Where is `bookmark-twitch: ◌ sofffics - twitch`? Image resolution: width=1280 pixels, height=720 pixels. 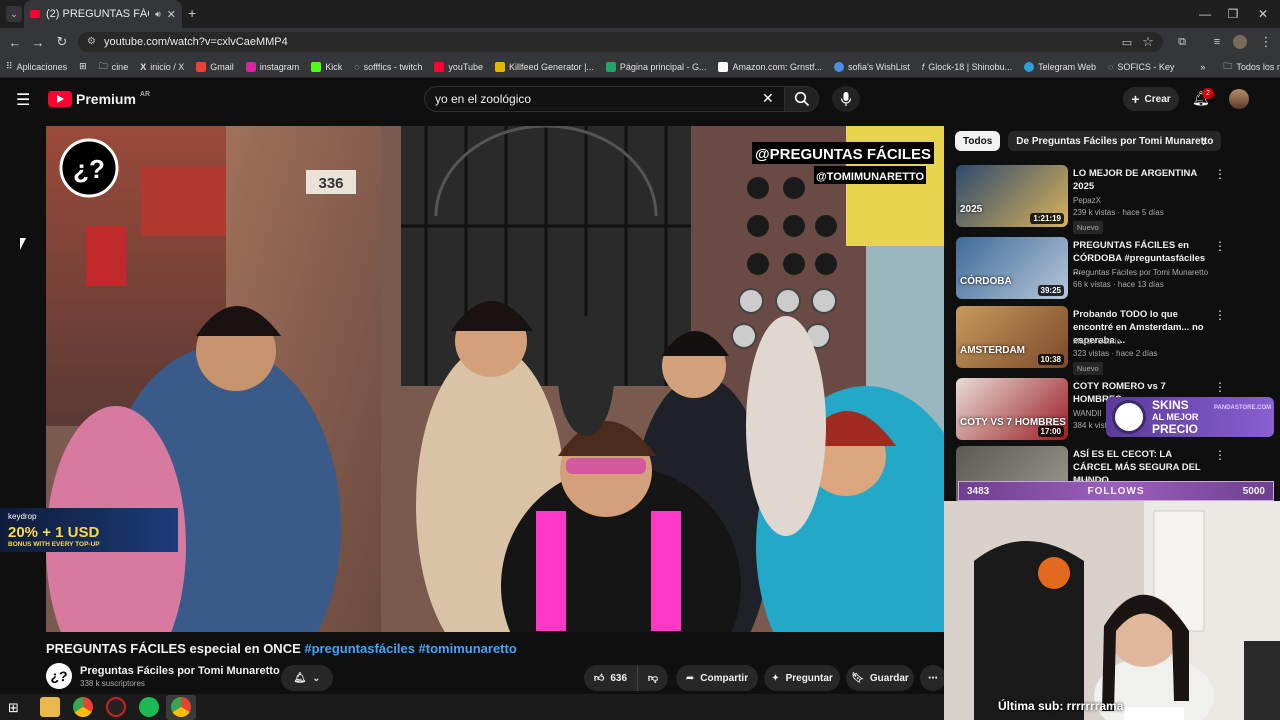 bookmark-twitch: ◌ sofffics - twitch is located at coordinates (388, 67).